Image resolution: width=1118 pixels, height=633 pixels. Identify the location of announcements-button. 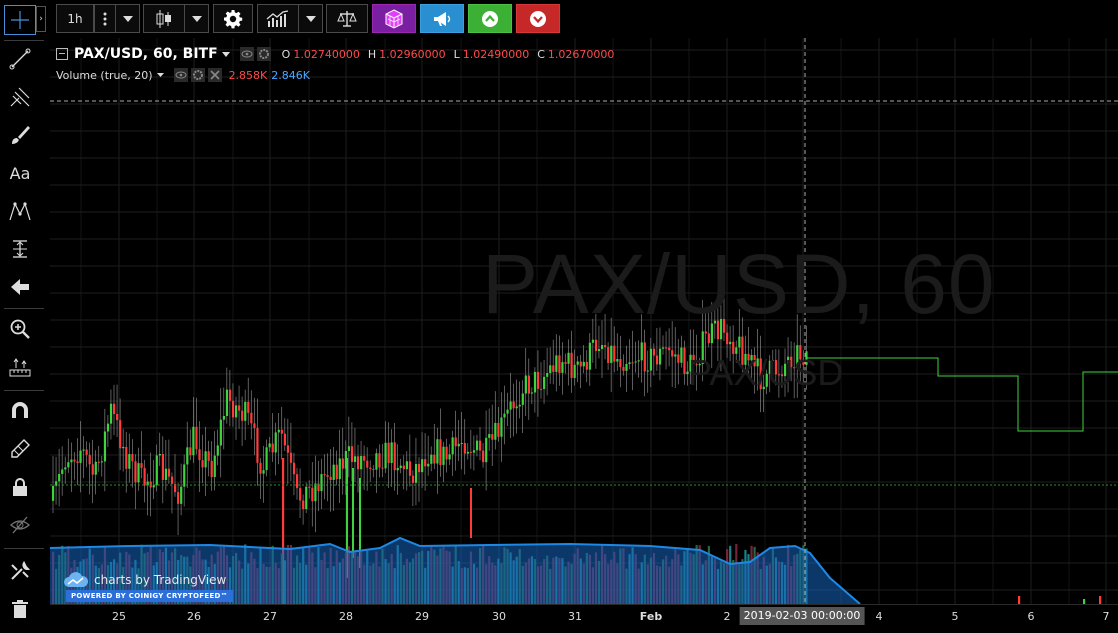
(442, 18).